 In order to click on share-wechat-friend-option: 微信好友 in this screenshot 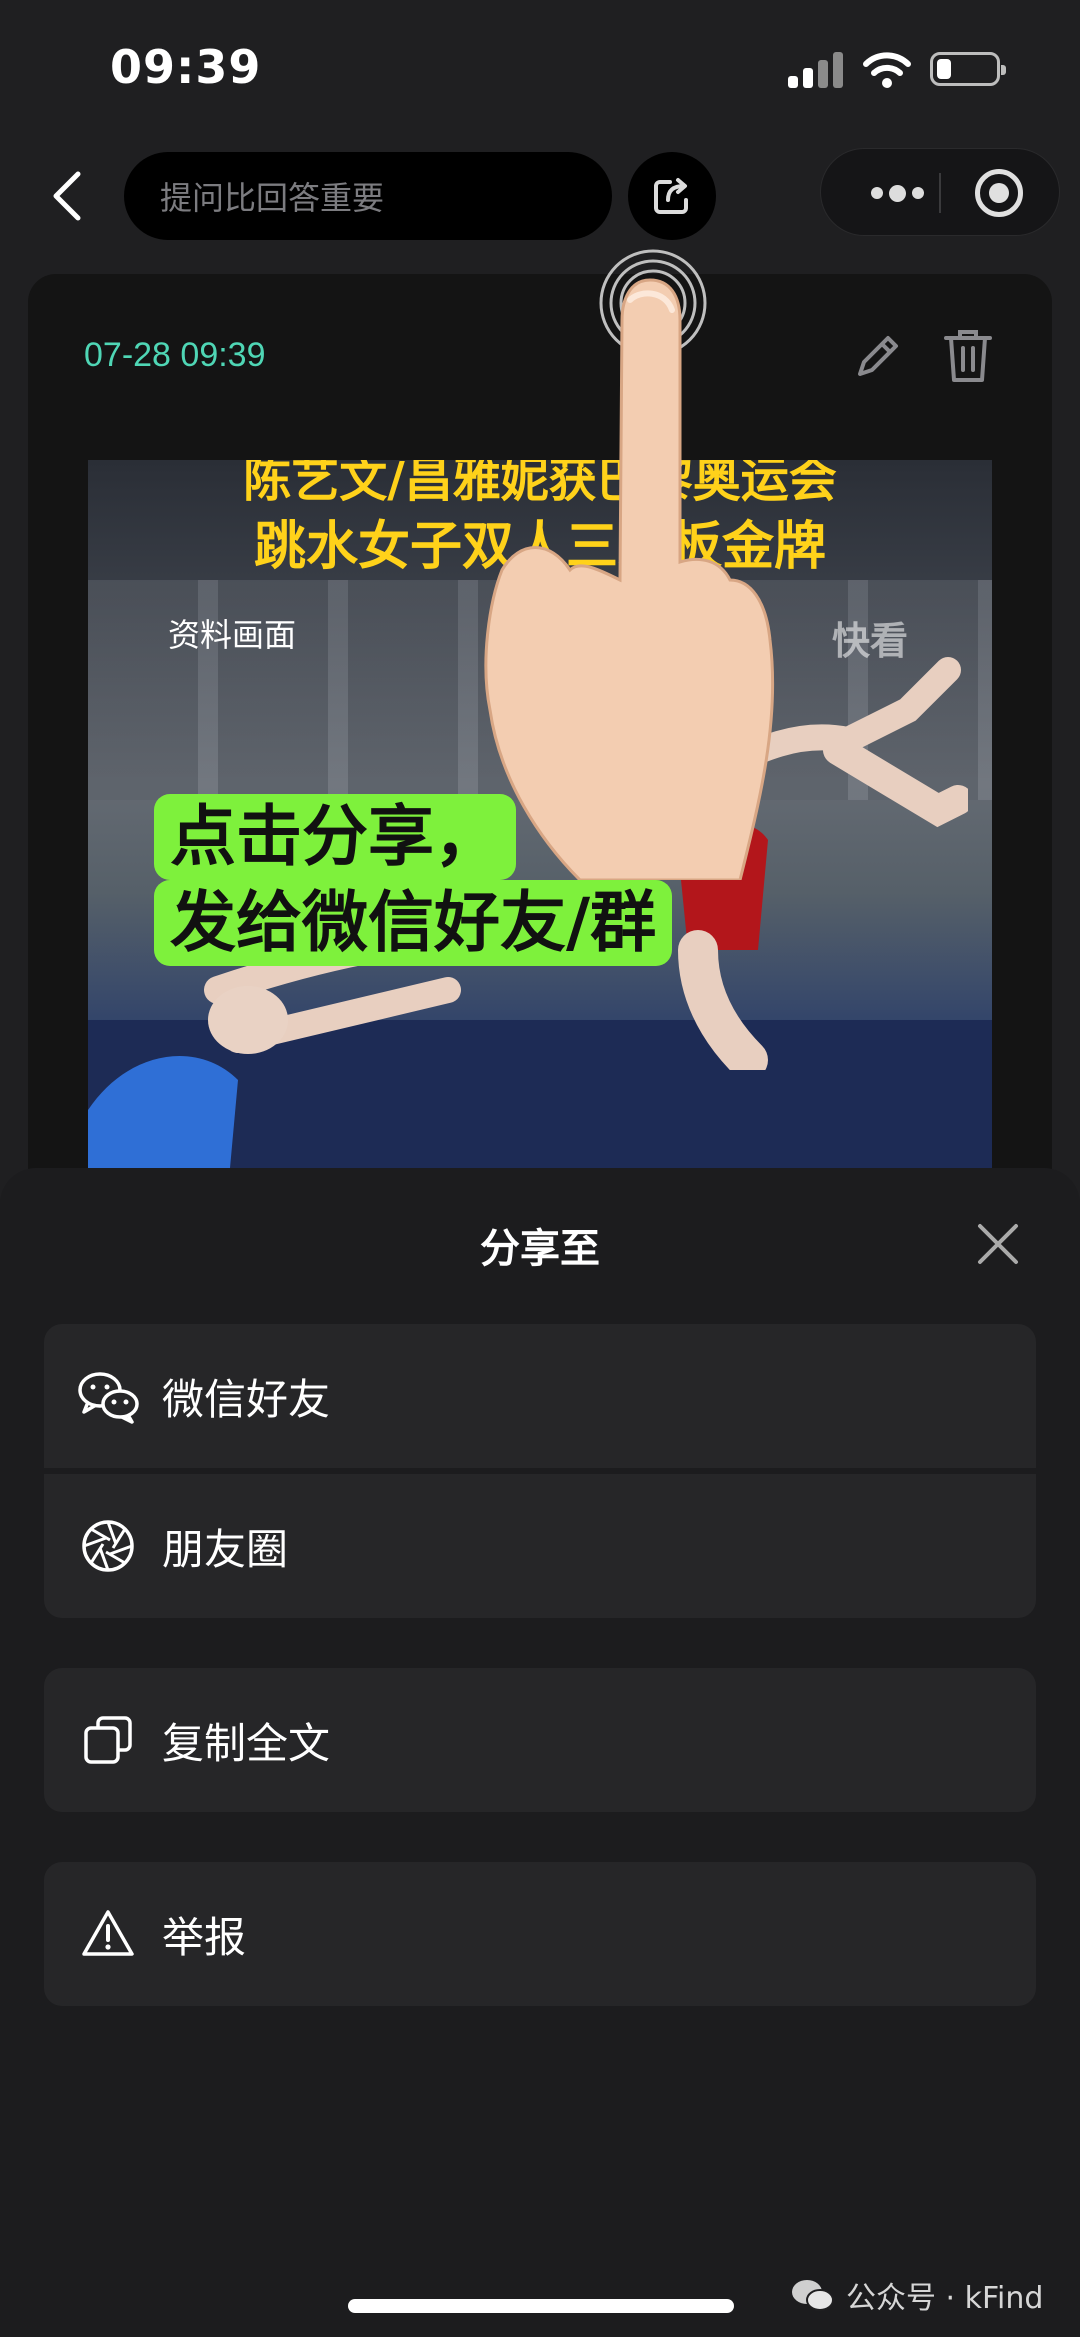, I will do `click(540, 1396)`.